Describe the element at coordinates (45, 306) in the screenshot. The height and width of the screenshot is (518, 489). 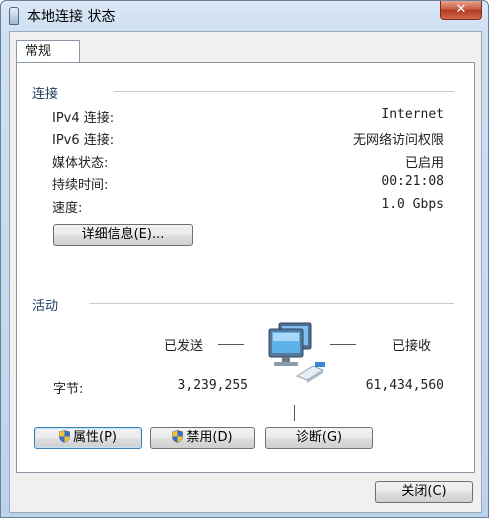
I see `activity-group-label: 活动` at that location.